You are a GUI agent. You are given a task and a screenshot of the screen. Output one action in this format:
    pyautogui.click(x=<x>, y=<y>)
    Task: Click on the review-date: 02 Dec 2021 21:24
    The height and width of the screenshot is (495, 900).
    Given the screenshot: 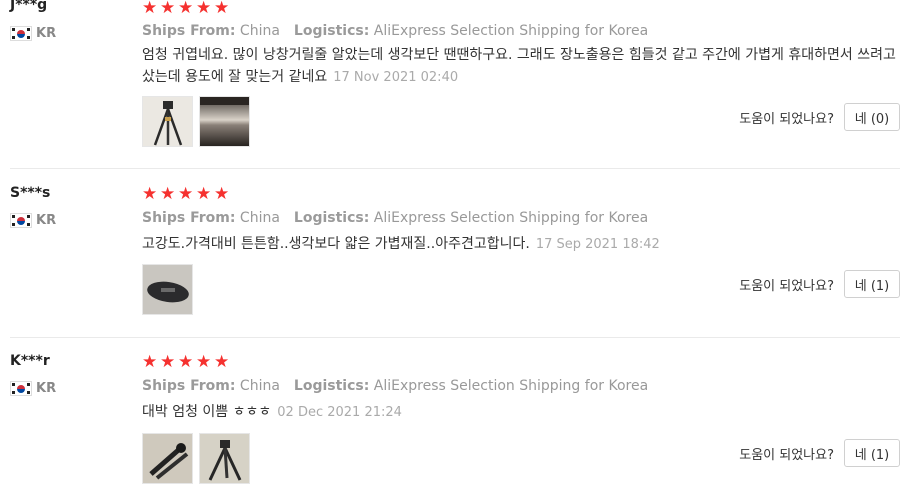 What is the action you would take?
    pyautogui.click(x=339, y=412)
    